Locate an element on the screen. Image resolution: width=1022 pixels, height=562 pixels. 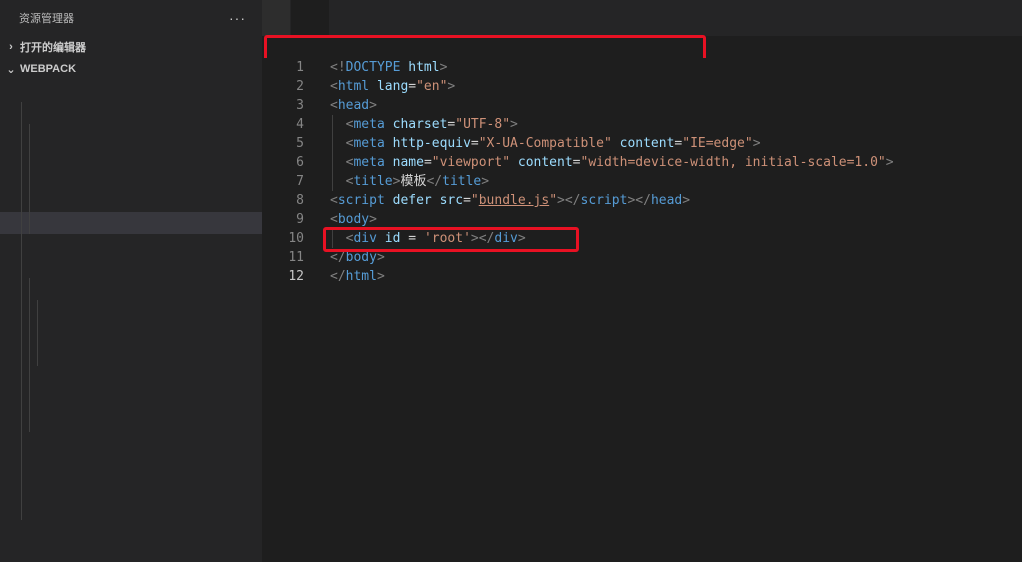
line-number: 1 is located at coordinates (300, 67).